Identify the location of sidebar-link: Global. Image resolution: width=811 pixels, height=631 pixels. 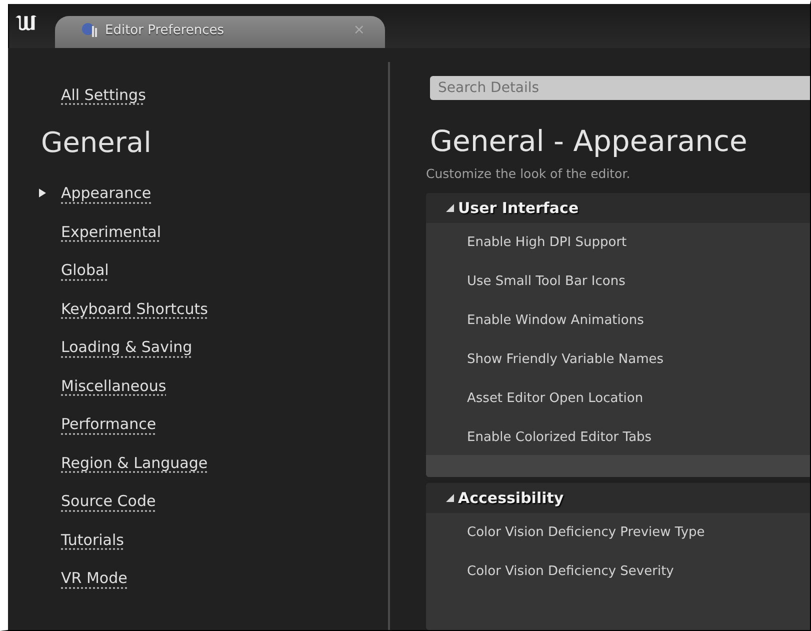
(85, 270).